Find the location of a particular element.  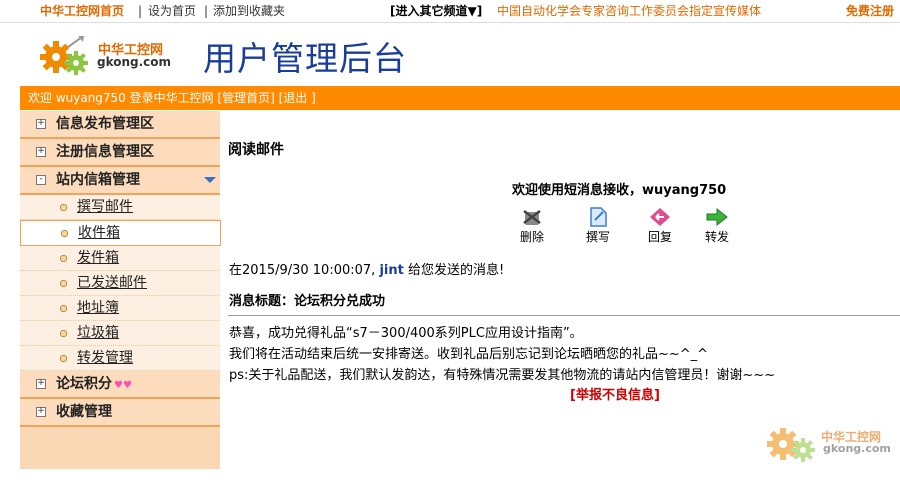

sidebar-section-favorites: + 收藏管理 is located at coordinates (120, 413).